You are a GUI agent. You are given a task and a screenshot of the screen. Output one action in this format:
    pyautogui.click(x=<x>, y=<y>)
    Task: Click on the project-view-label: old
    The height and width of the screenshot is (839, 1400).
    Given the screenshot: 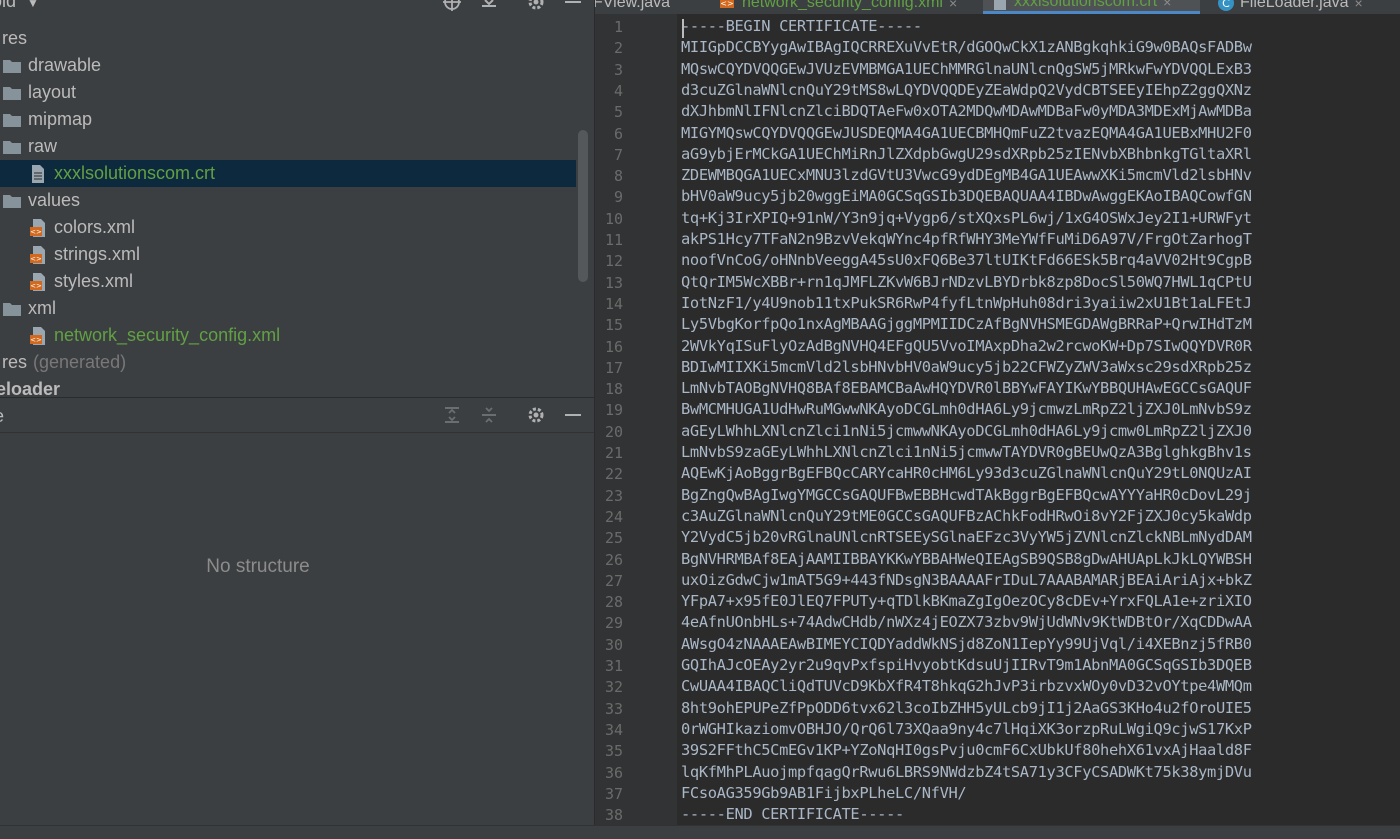 What is the action you would take?
    pyautogui.click(x=8, y=5)
    